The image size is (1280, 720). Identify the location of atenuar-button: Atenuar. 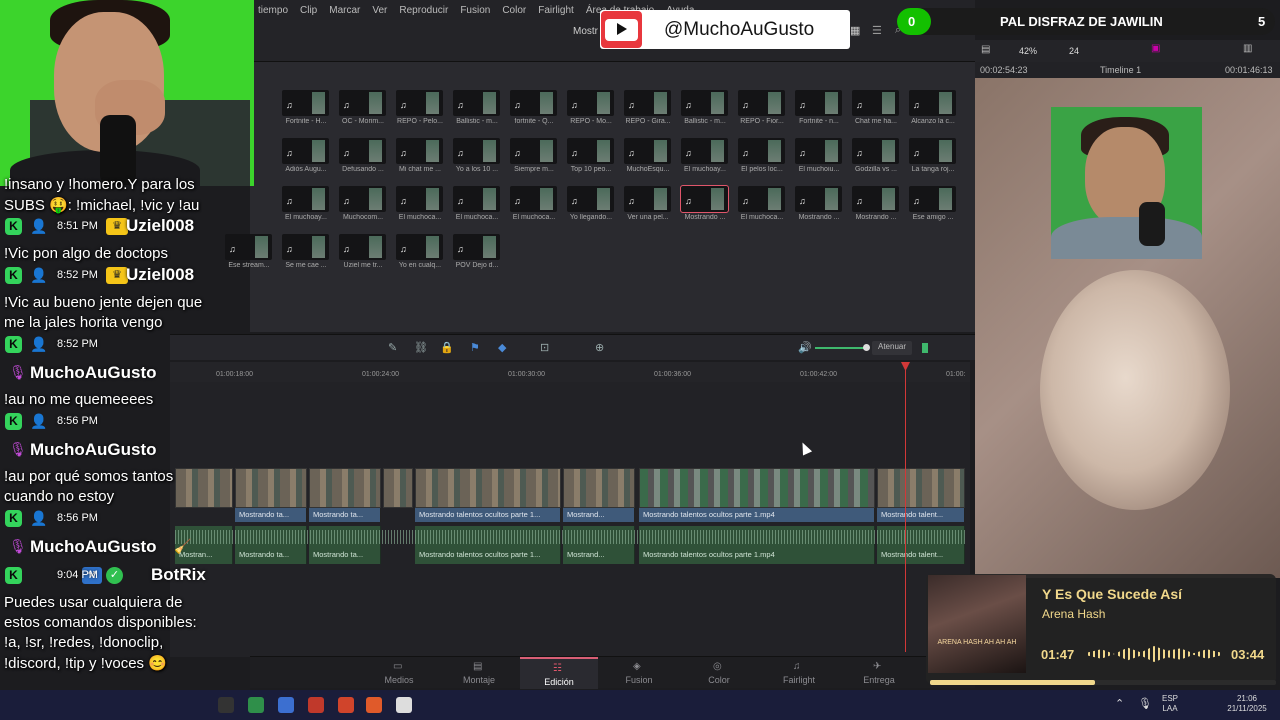
(892, 348).